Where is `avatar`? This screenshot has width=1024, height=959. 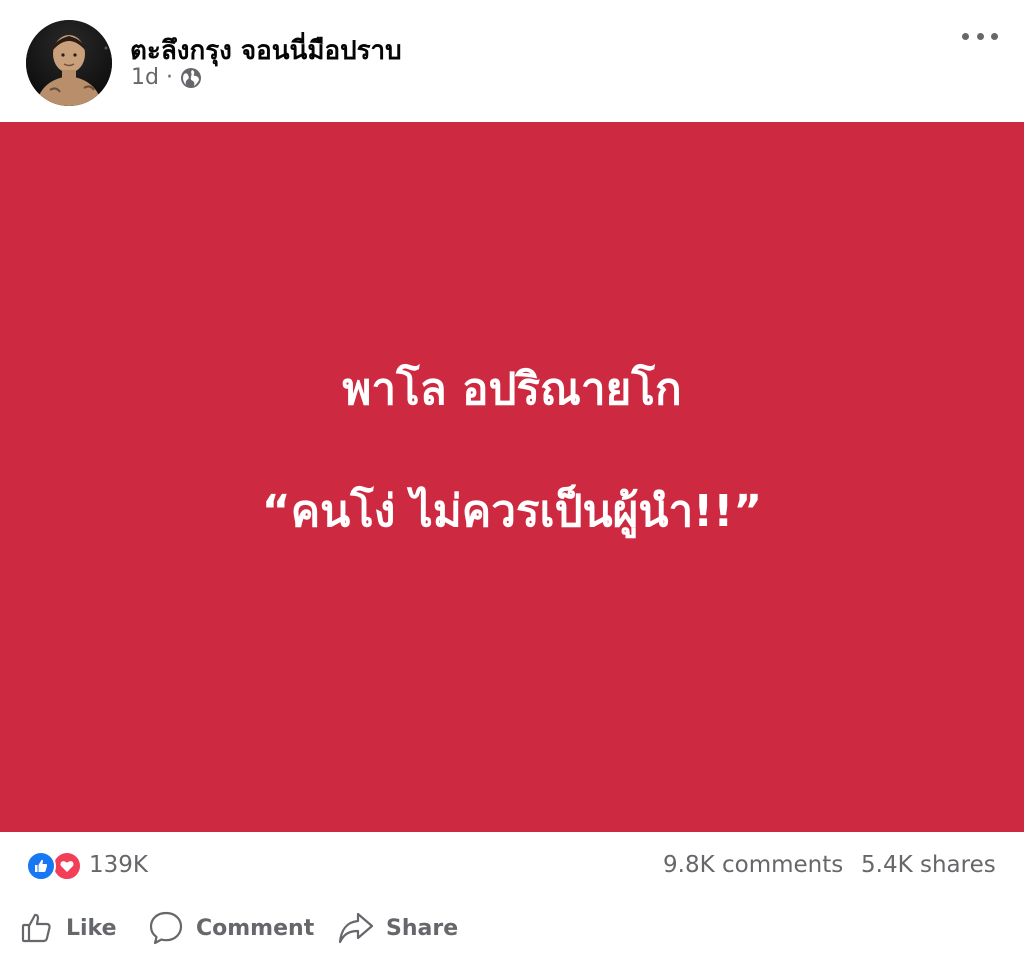
avatar is located at coordinates (69, 63).